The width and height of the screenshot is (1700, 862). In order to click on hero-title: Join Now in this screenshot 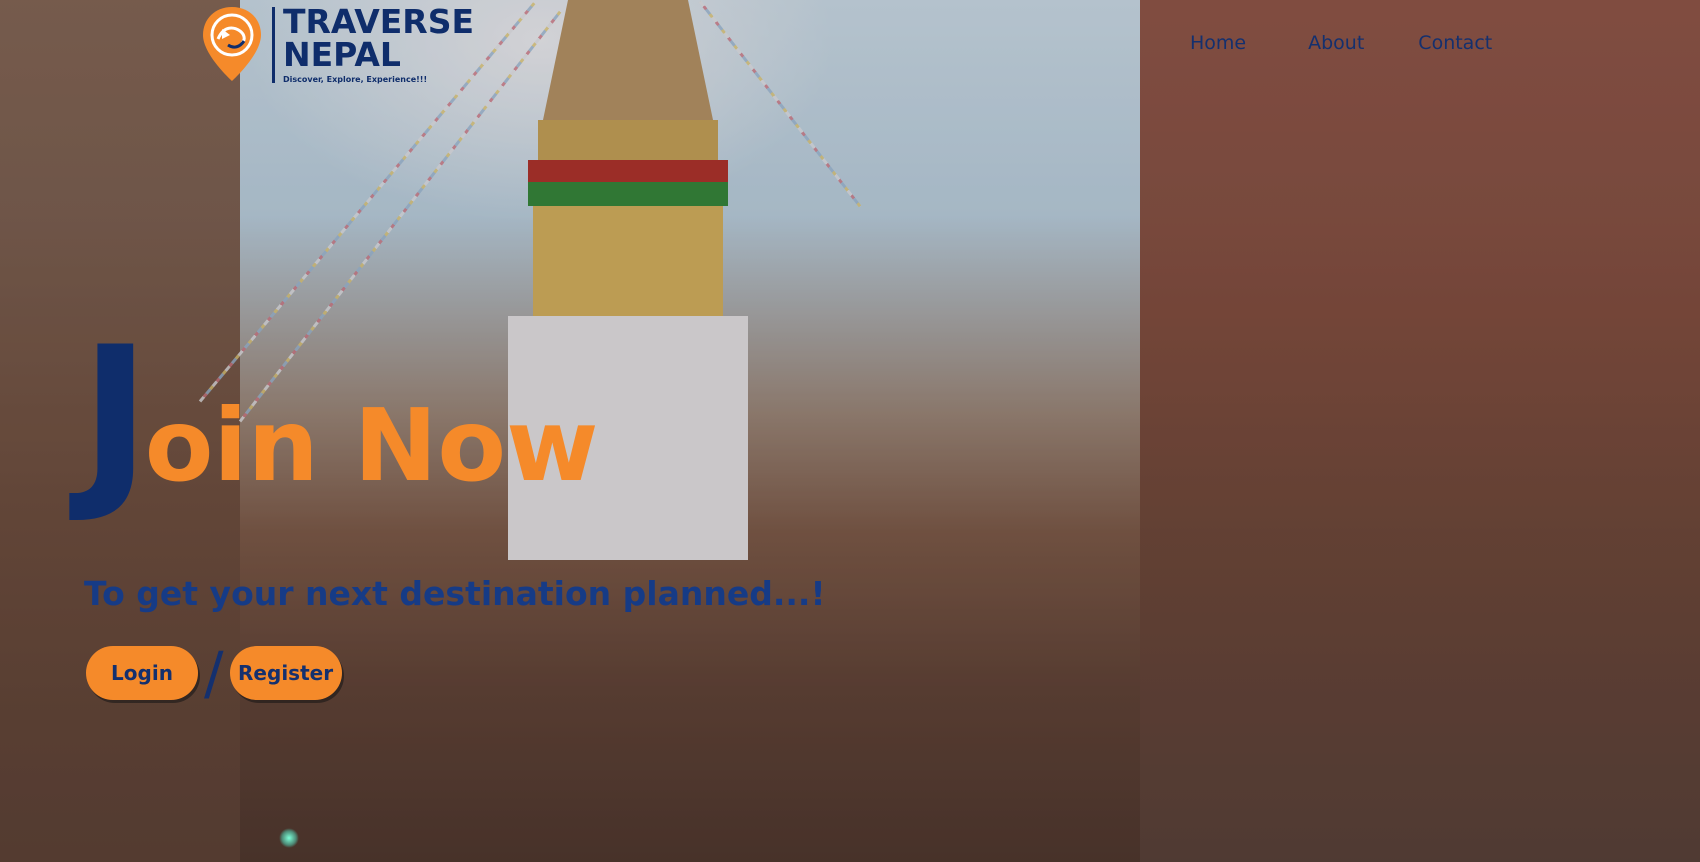, I will do `click(339, 416)`.